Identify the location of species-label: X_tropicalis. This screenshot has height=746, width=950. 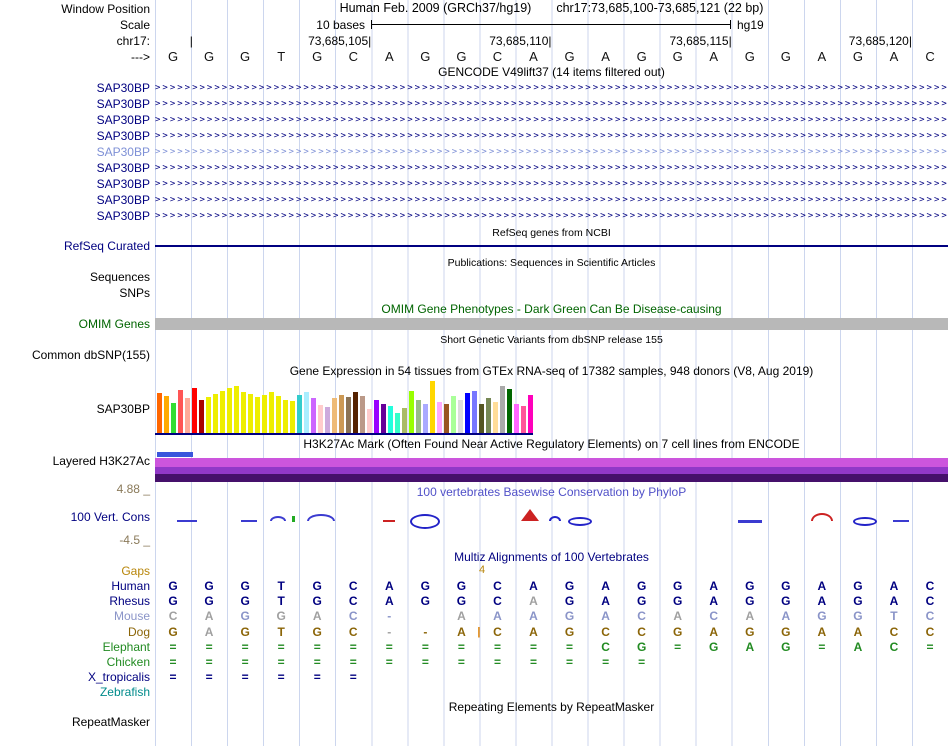
(75, 677).